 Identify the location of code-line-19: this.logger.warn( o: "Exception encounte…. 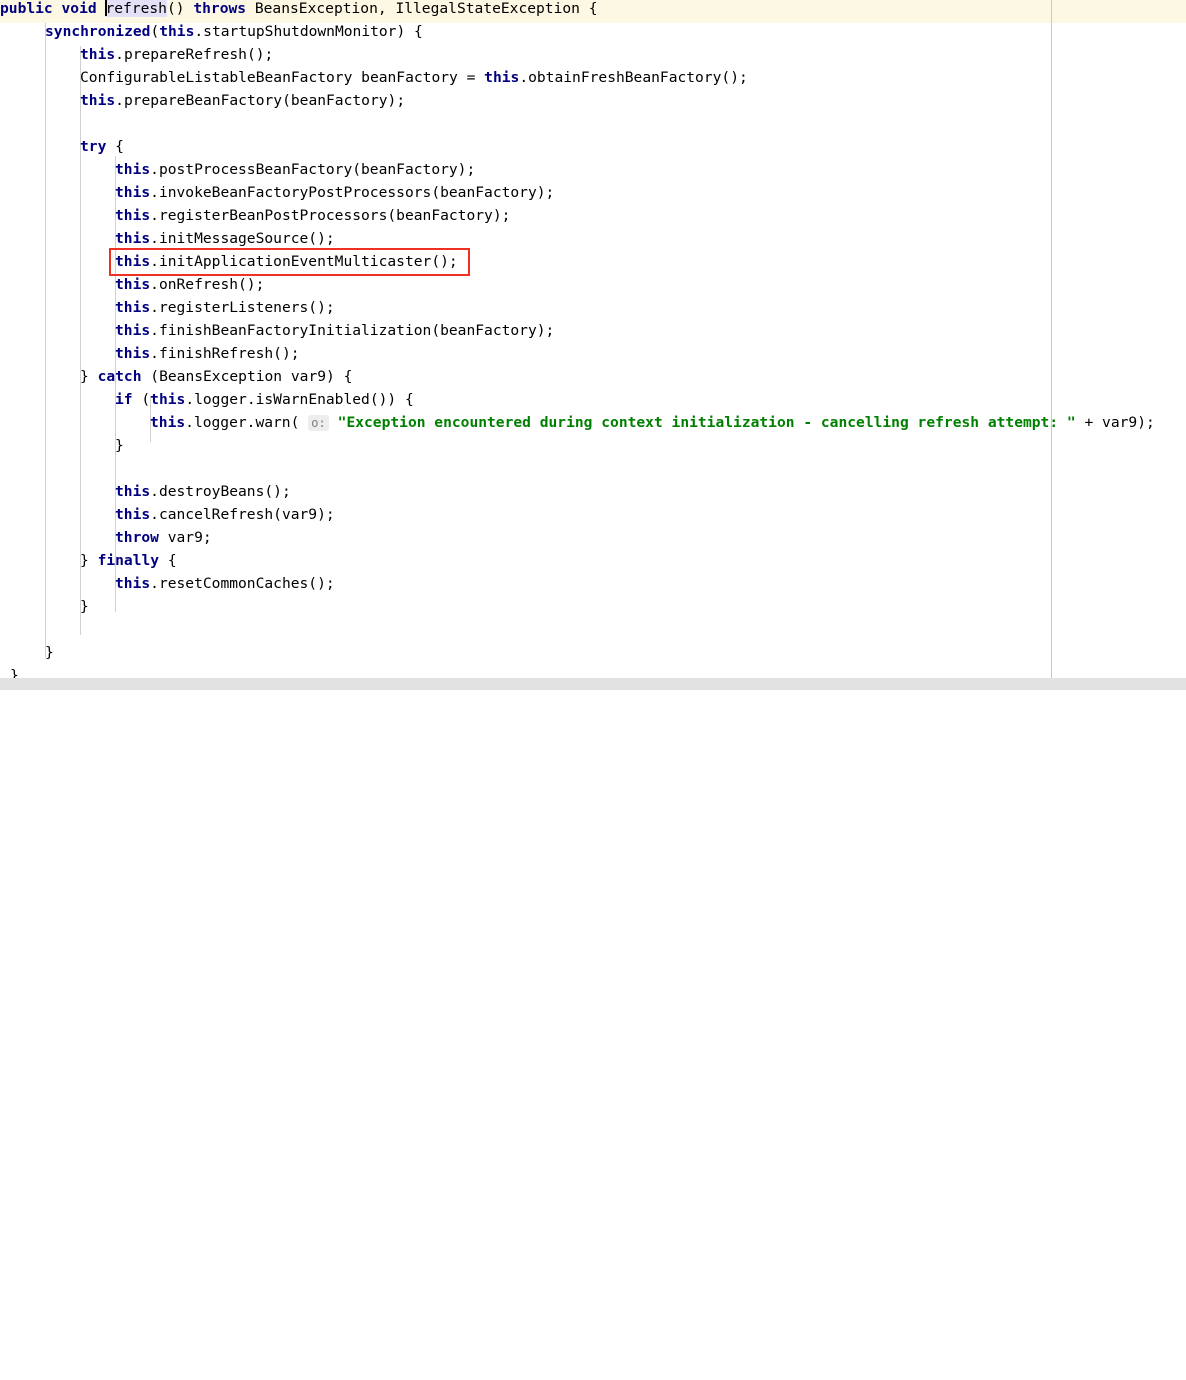
(652, 422).